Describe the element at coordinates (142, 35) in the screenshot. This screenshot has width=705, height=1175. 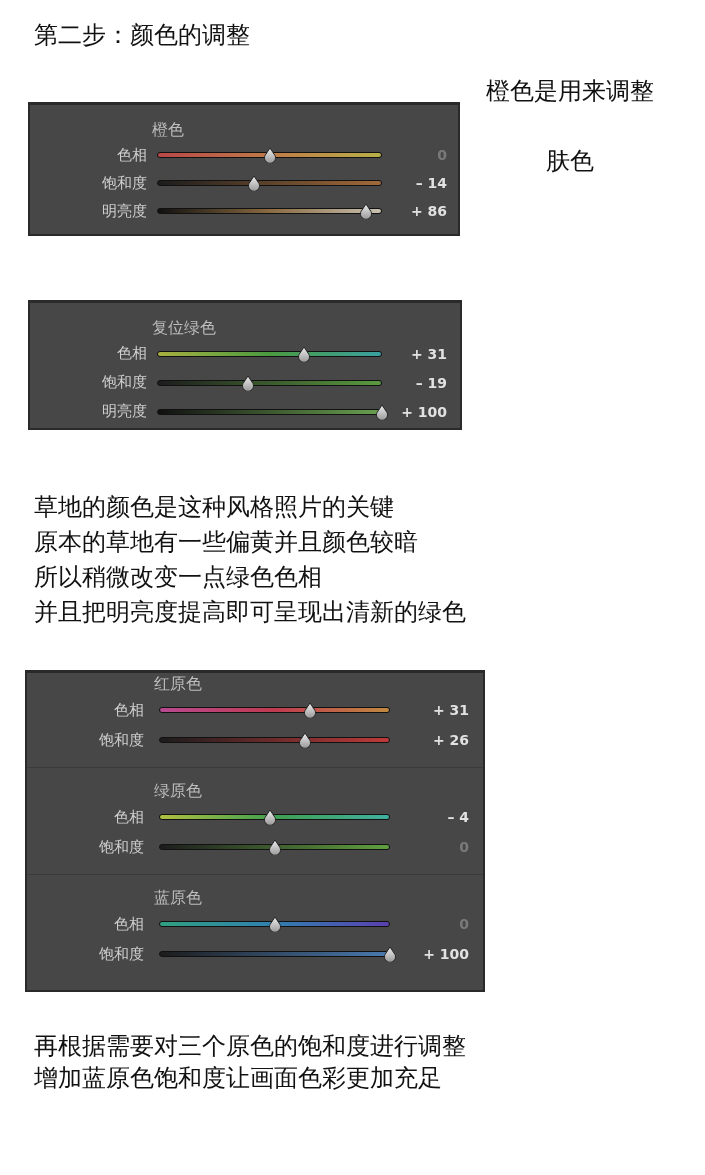
I see `step-title: 第二步：颜色的调整` at that location.